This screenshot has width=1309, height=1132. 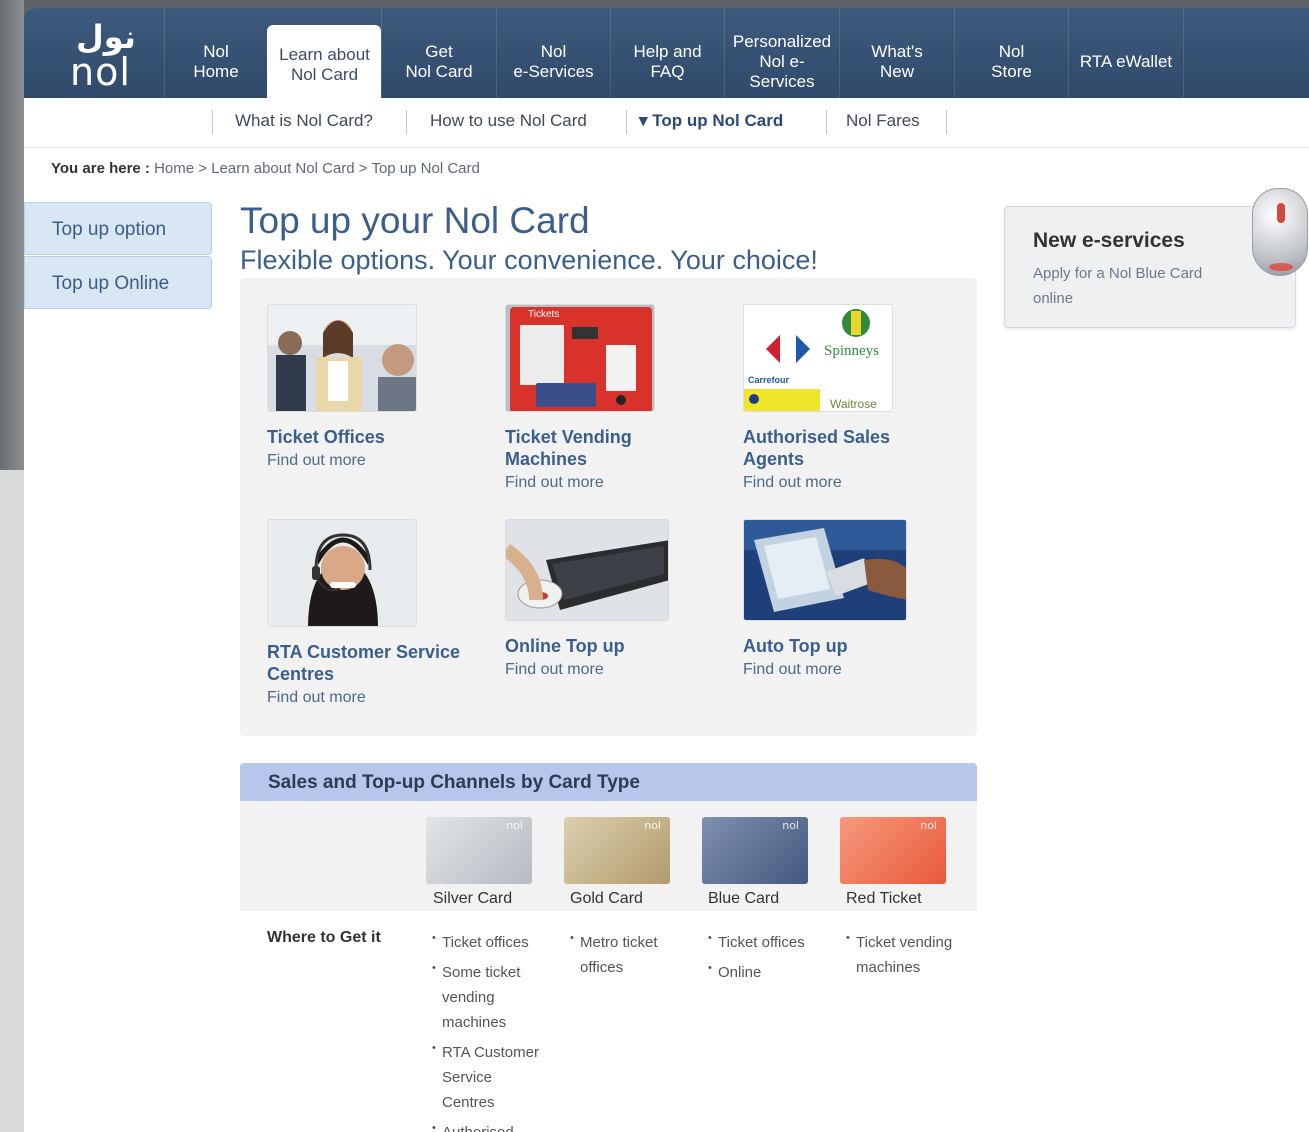 What do you see at coordinates (438, 53) in the screenshot?
I see `nav-get-card: Get Nol Card` at bounding box center [438, 53].